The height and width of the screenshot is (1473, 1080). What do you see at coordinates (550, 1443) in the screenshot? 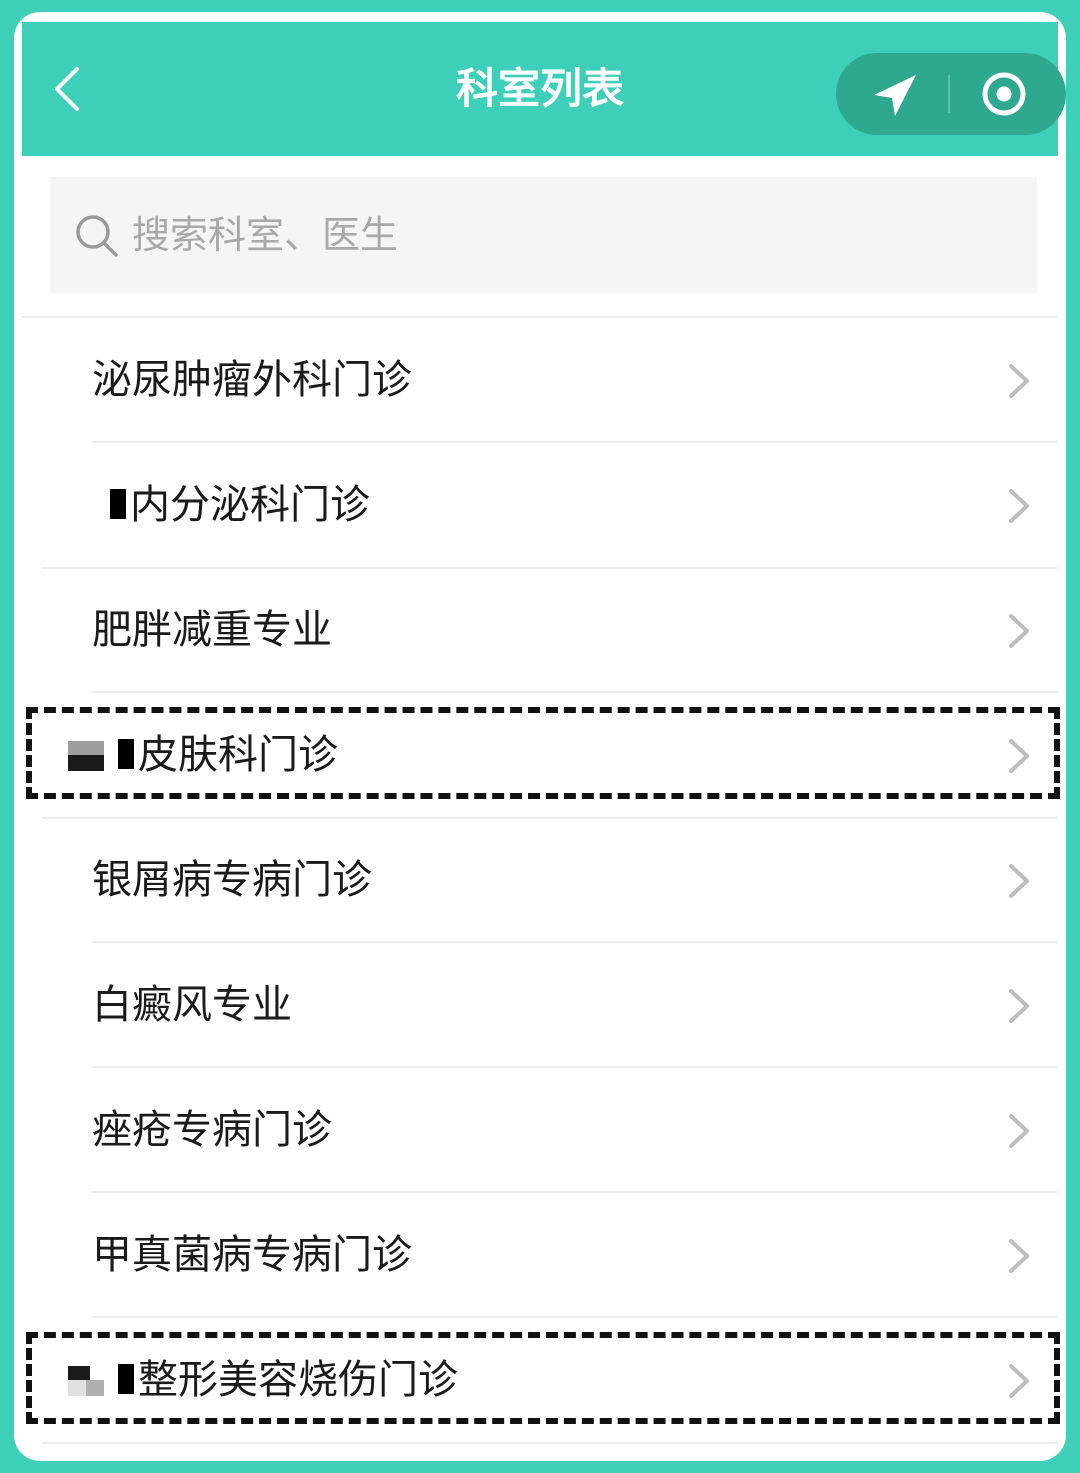
I see `row-divider` at bounding box center [550, 1443].